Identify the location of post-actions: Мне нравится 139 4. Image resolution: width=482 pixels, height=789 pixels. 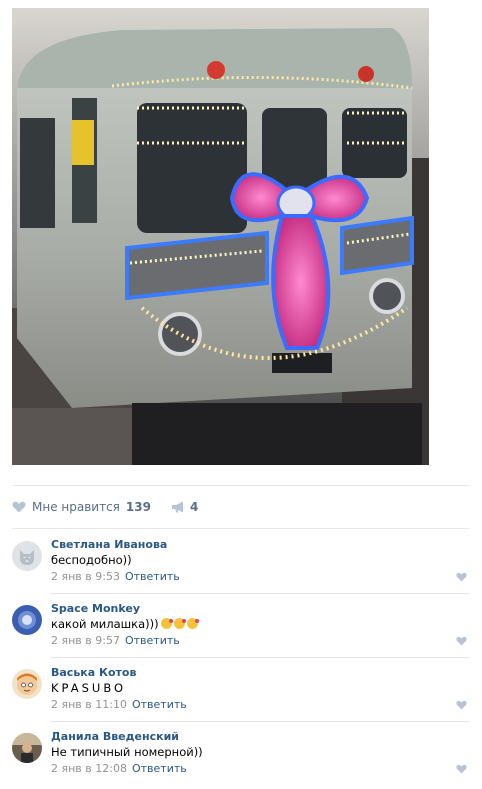
(105, 507).